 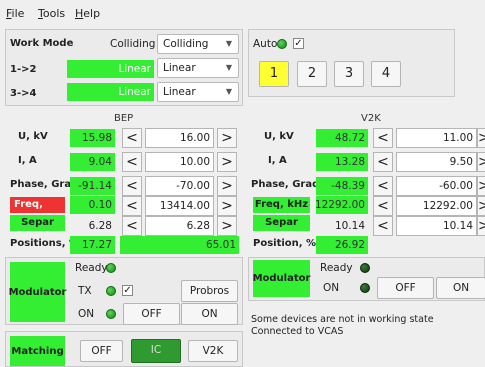 I want to click on row2-value: Linear, so click(x=110, y=92).